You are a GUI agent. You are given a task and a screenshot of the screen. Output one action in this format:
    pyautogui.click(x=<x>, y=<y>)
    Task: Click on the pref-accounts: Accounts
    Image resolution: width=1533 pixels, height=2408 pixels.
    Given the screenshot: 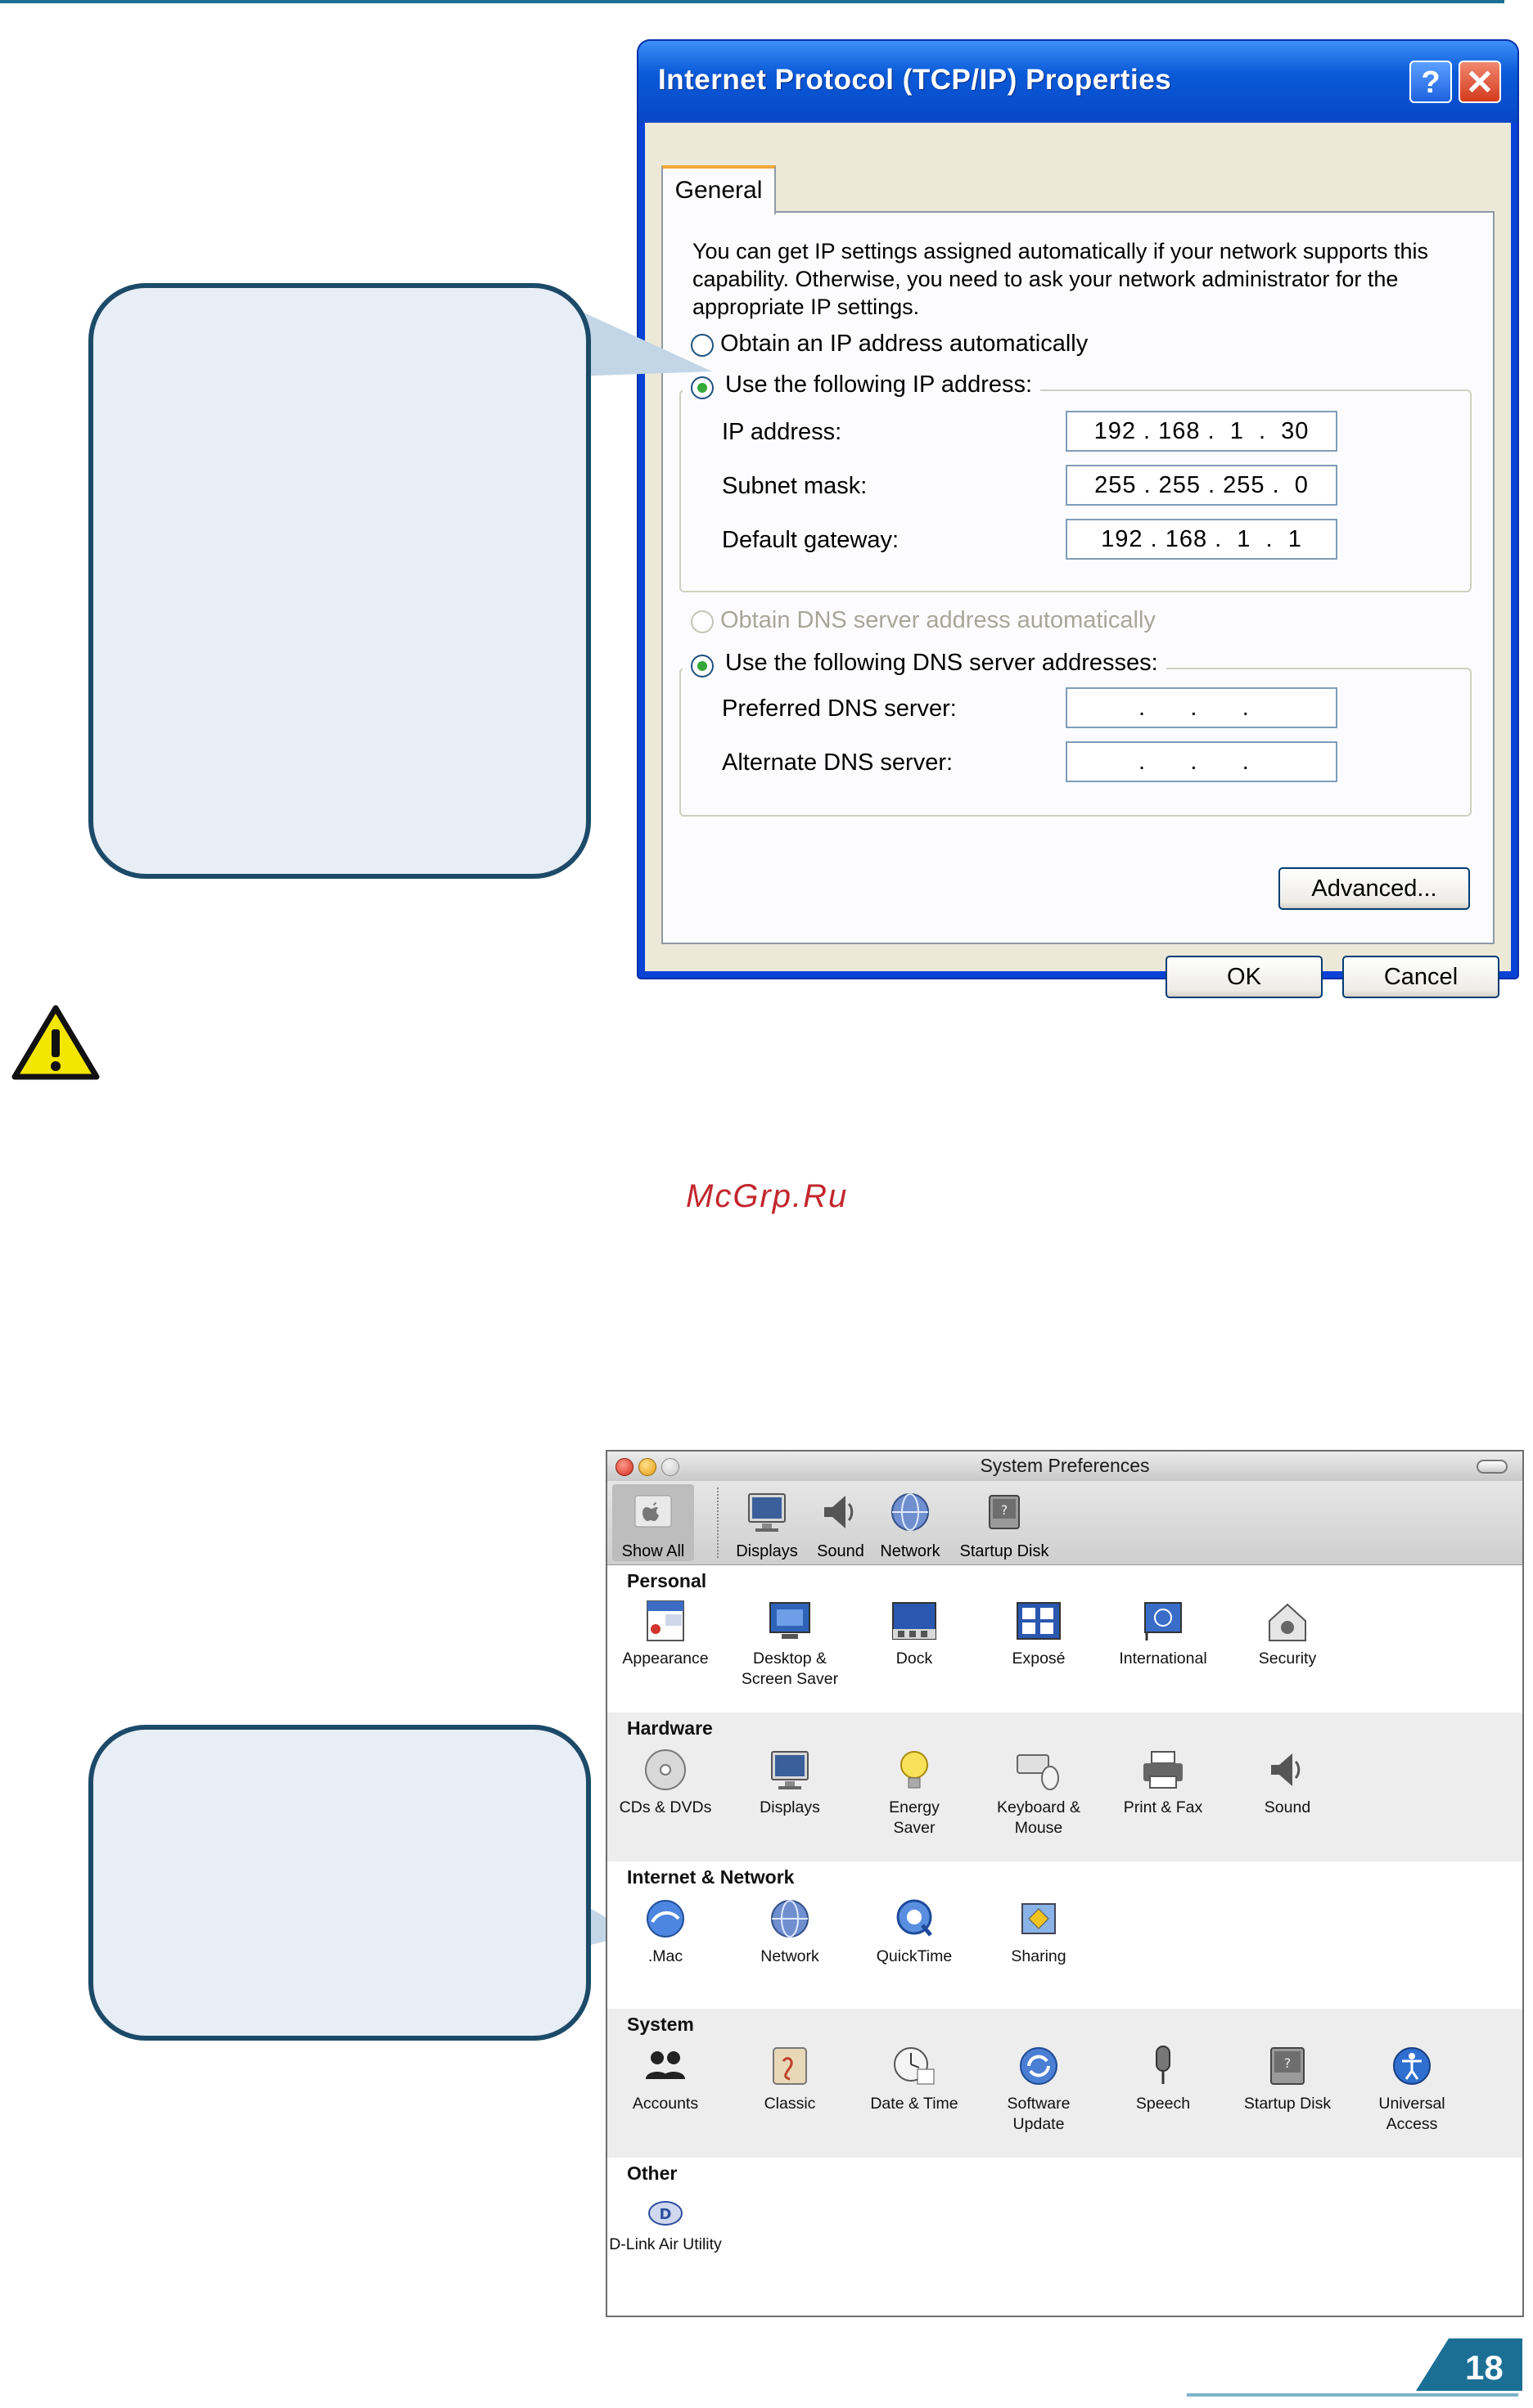 What is the action you would take?
    pyautogui.click(x=665, y=2078)
    